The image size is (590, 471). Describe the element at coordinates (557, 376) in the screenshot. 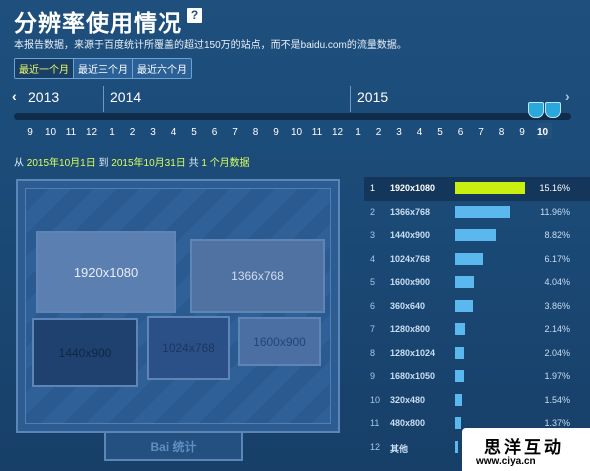

I see `ranking-percentage: 1.97%` at that location.